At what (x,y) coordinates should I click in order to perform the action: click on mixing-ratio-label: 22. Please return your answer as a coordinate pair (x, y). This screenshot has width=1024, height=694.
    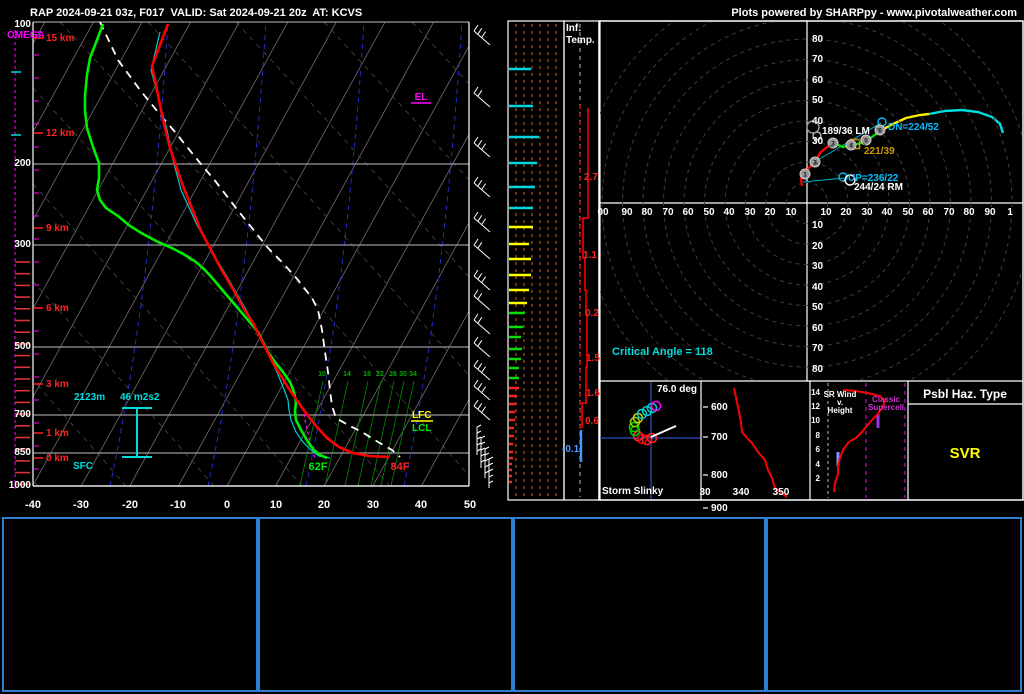
    Looking at the image, I should click on (380, 374).